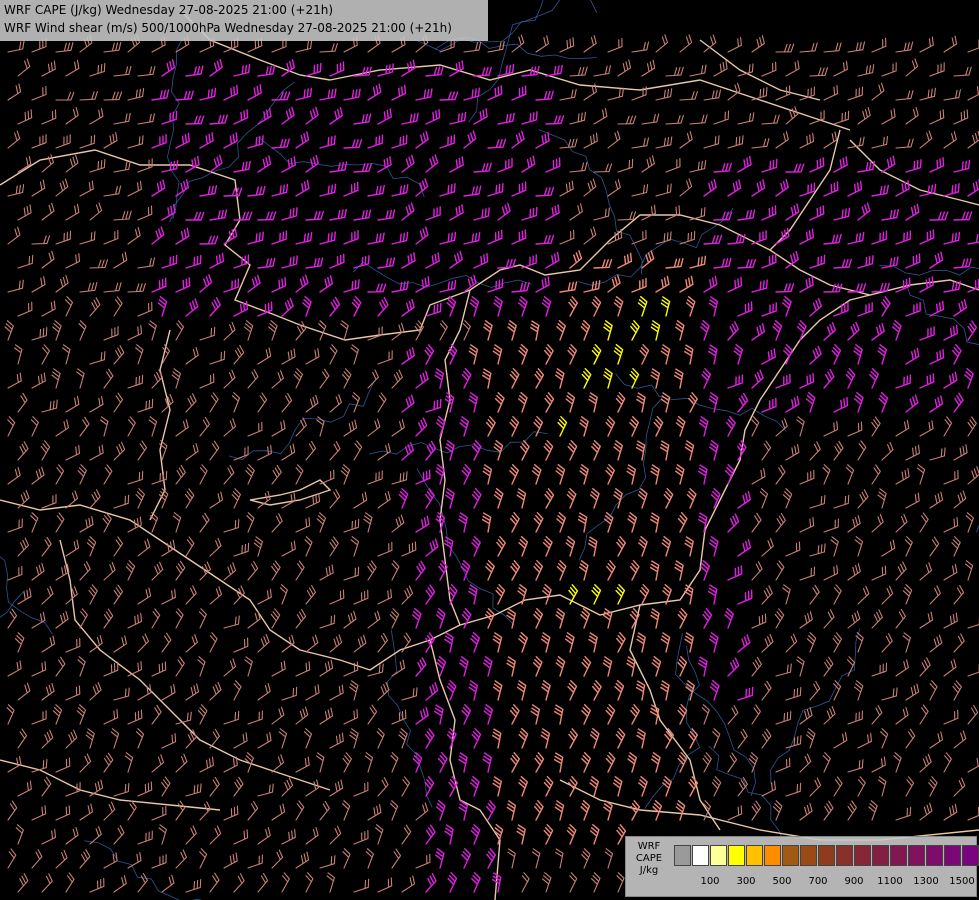 This screenshot has height=900, width=979. What do you see at coordinates (649, 870) in the screenshot?
I see `legend-title-unit: J/kg` at bounding box center [649, 870].